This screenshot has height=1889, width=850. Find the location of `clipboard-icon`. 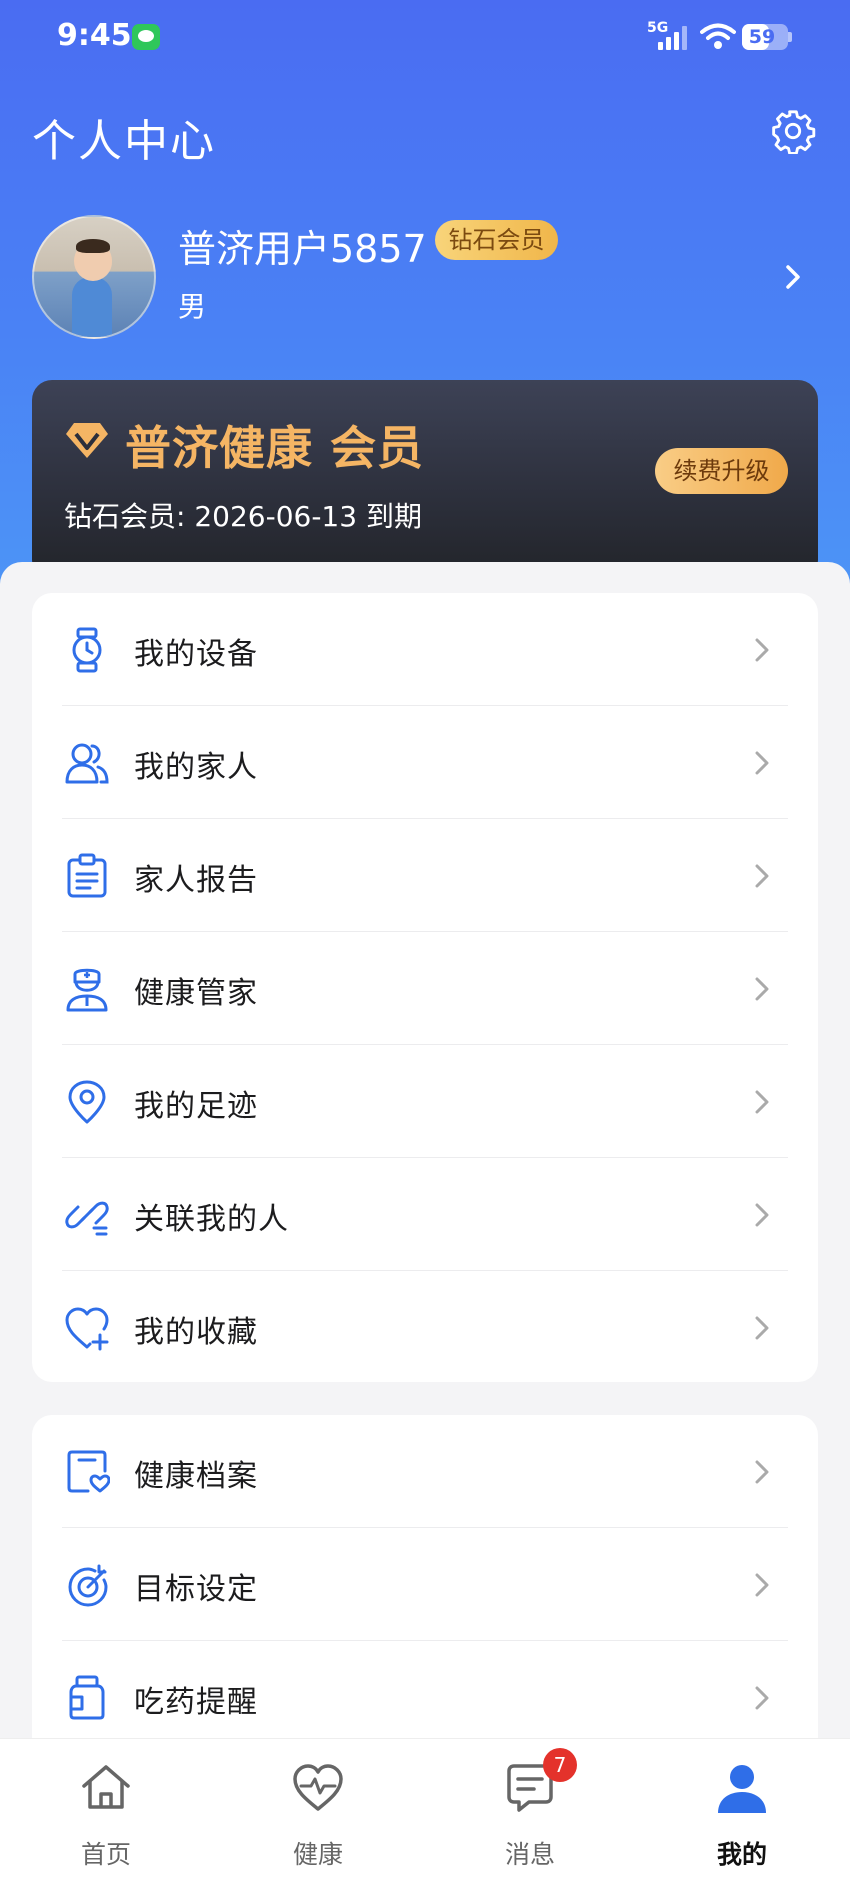

clipboard-icon is located at coordinates (87, 875).